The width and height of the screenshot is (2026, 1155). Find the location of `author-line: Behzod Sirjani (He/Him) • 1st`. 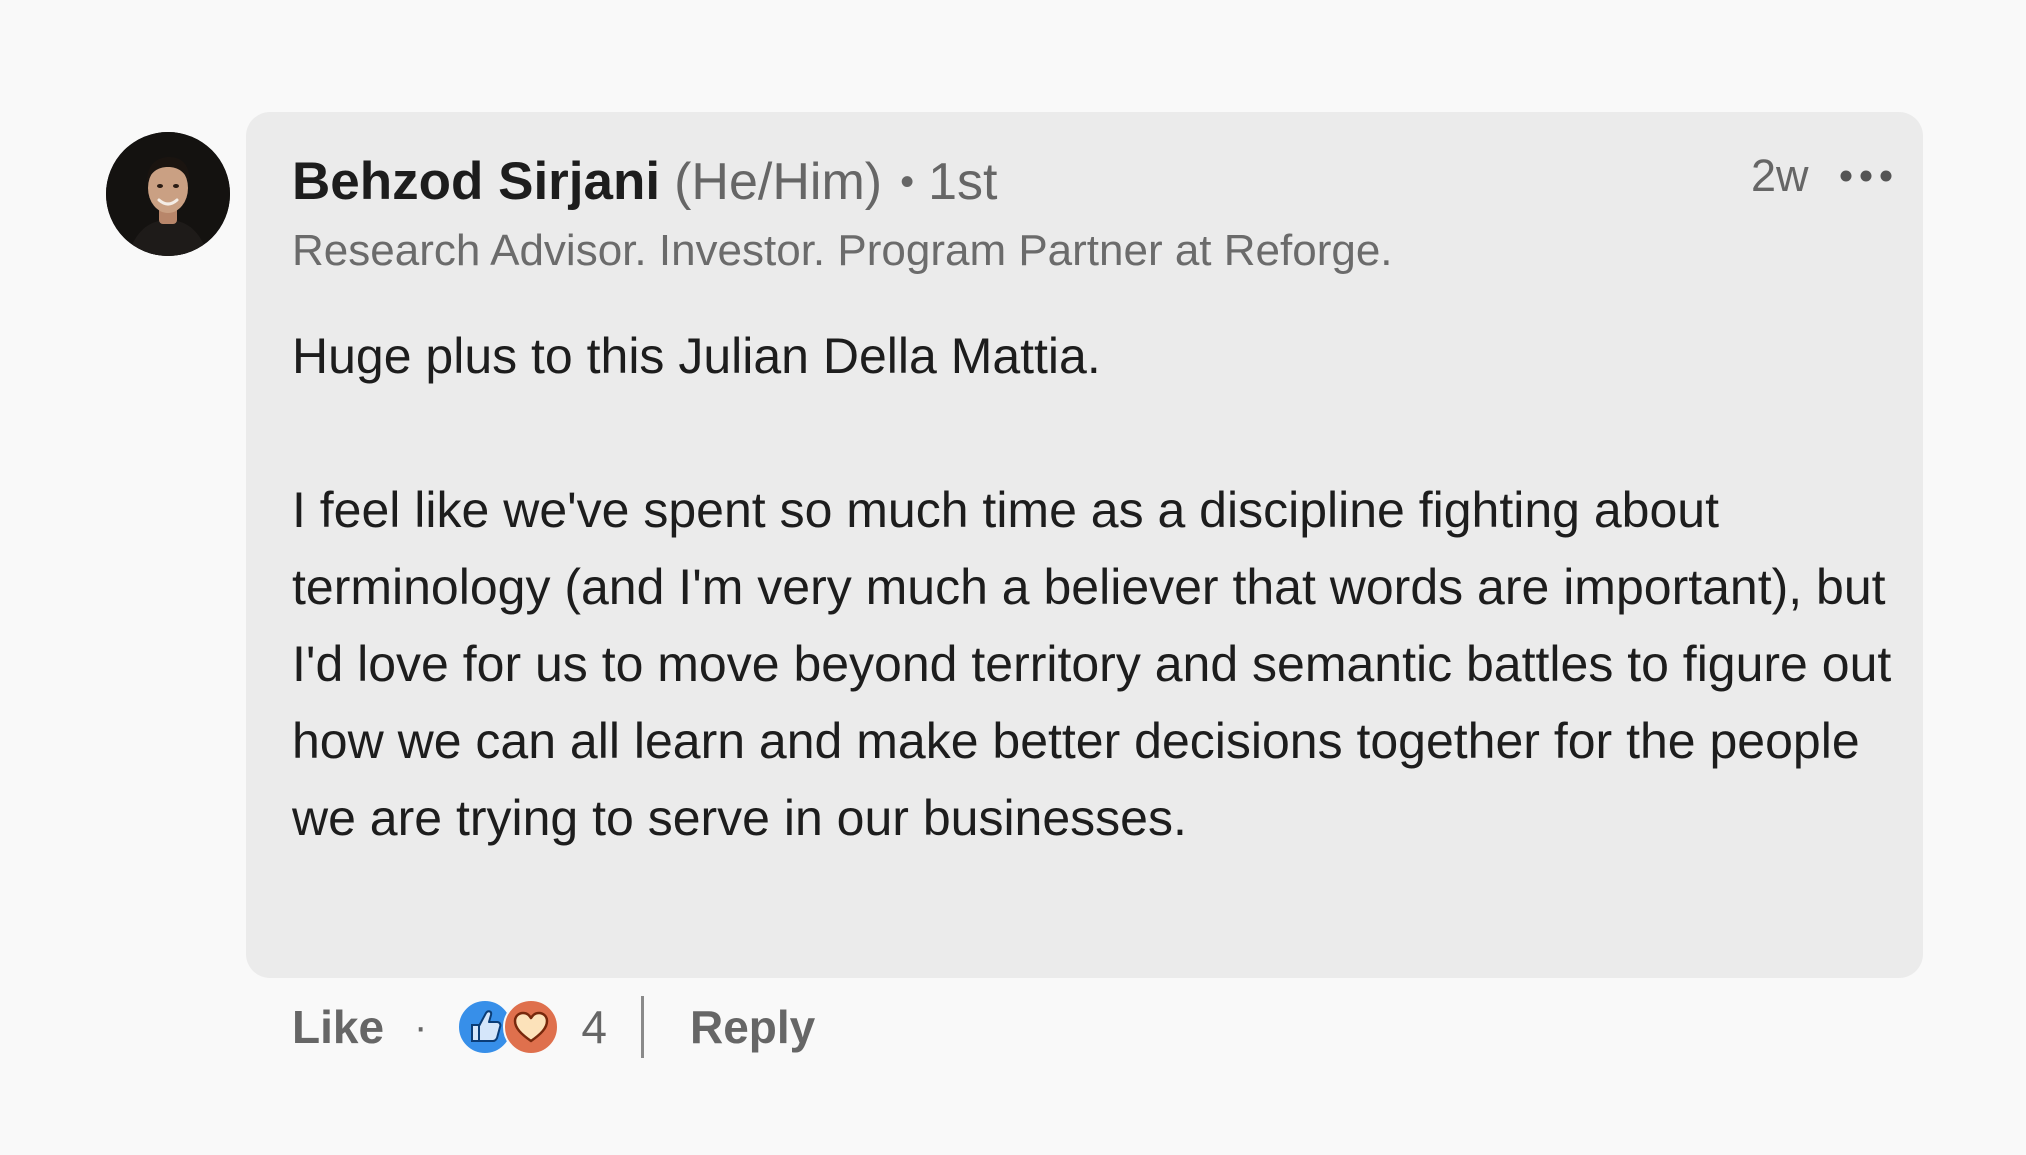

author-line: Behzod Sirjani (He/Him) • 1st is located at coordinates (644, 182).